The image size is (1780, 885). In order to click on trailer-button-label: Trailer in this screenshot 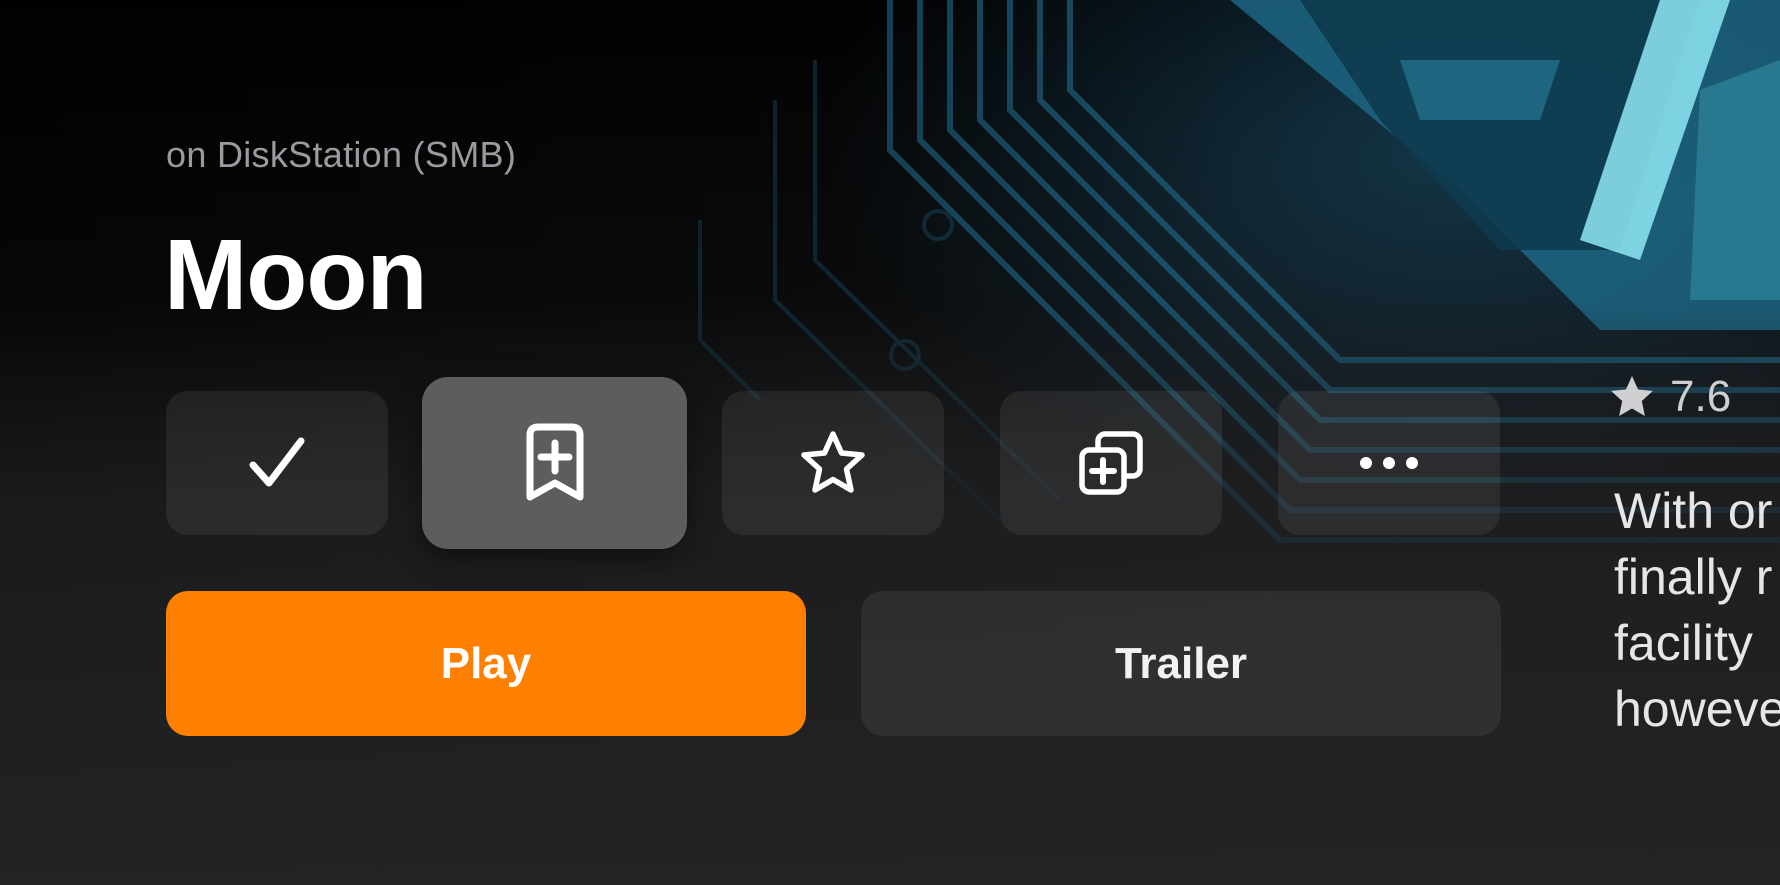, I will do `click(1181, 663)`.